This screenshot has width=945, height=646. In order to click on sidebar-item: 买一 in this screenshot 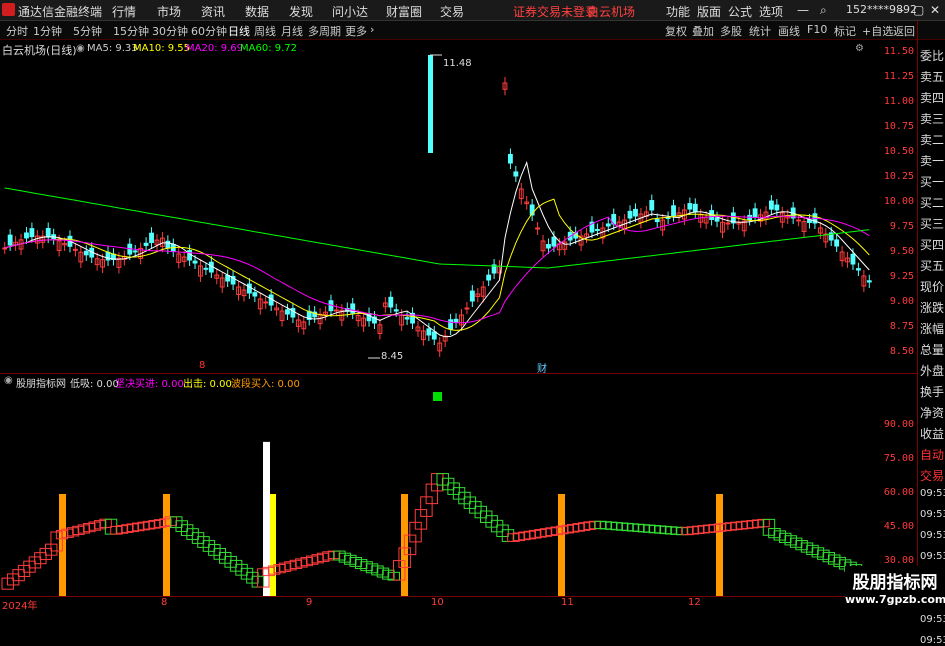, I will do `click(932, 181)`.